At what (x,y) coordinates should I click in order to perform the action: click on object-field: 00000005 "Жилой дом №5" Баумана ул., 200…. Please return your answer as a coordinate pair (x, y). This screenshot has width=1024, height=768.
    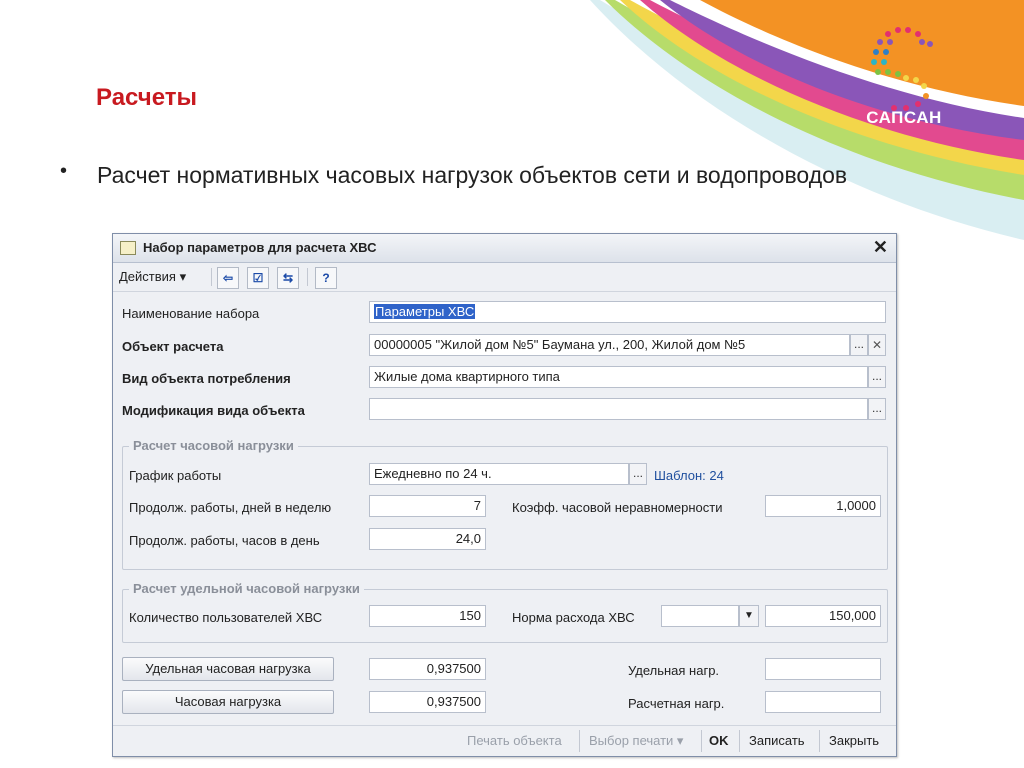
    Looking at the image, I should click on (609, 345).